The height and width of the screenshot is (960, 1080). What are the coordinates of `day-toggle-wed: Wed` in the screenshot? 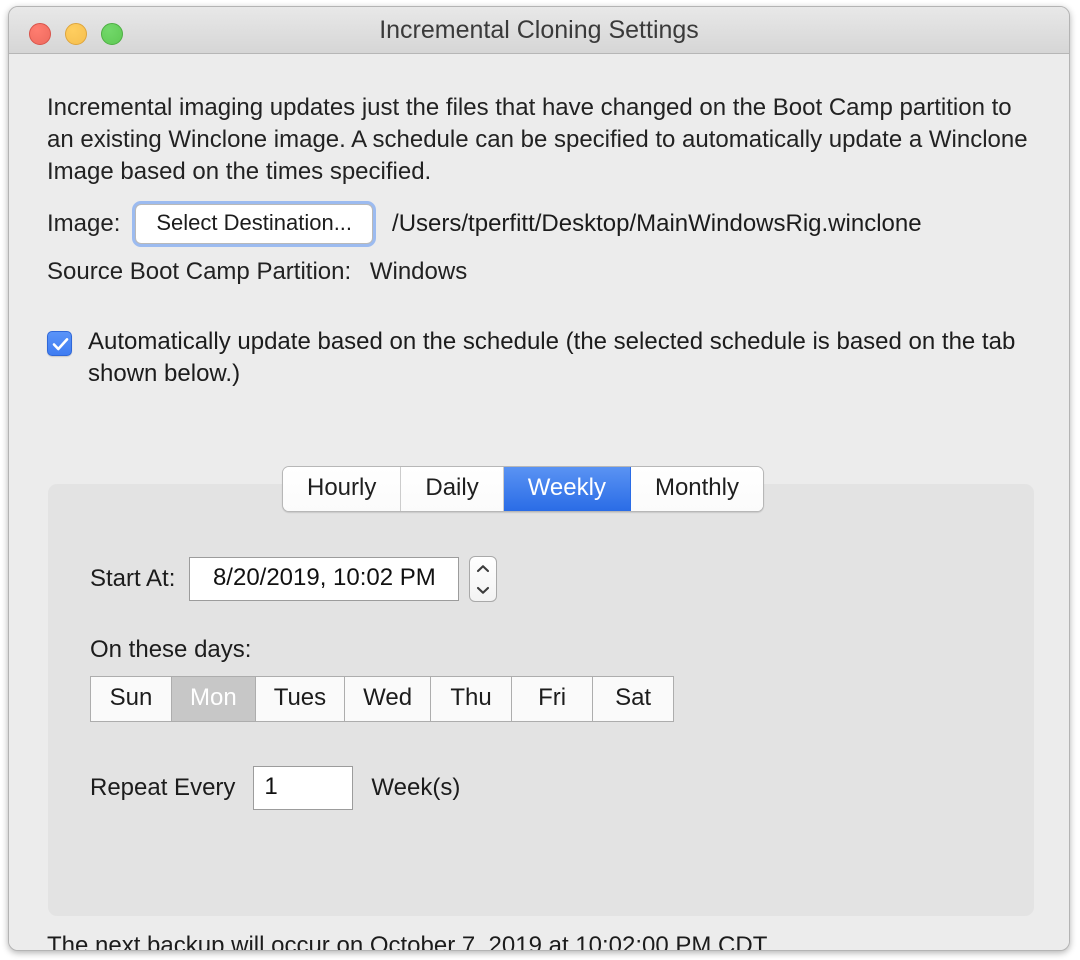 It's located at (388, 699).